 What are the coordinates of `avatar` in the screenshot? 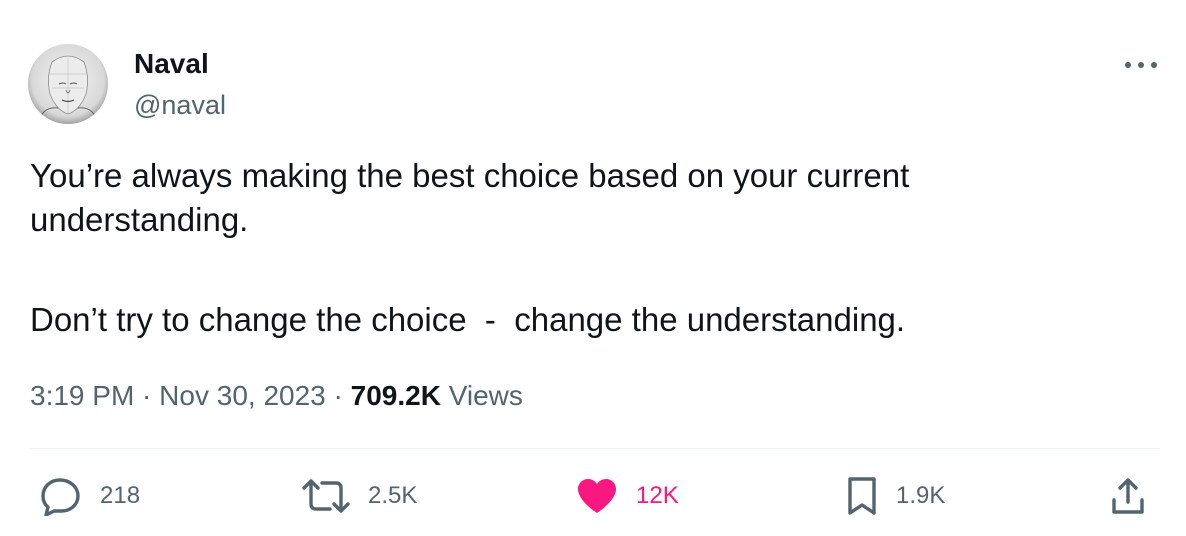 It's located at (68, 84).